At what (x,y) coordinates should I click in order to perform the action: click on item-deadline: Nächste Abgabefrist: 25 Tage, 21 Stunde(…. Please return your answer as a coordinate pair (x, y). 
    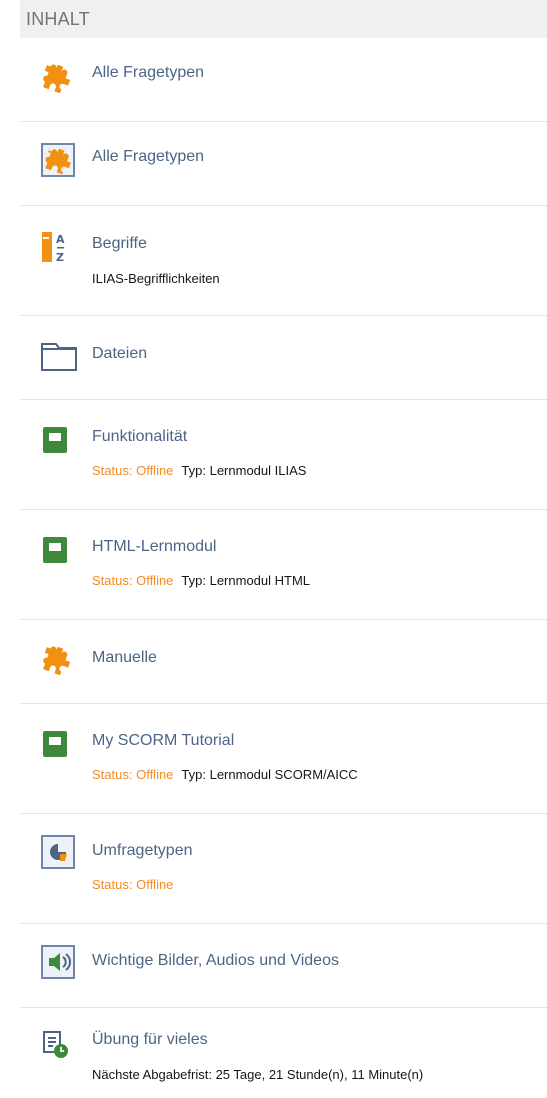
    Looking at the image, I should click on (258, 1074).